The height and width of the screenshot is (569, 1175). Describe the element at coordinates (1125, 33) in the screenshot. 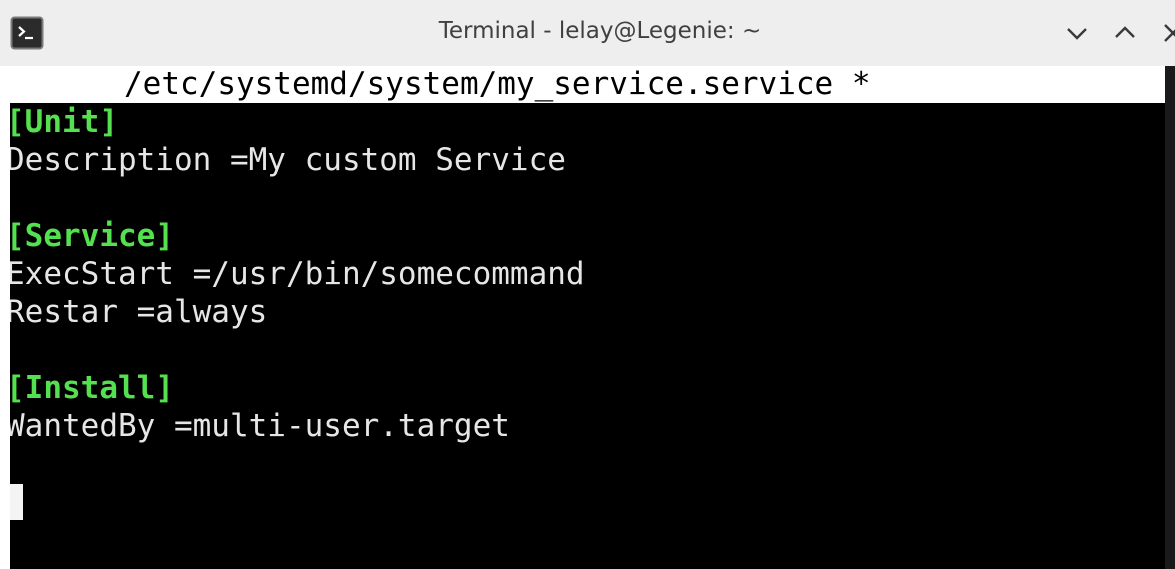

I see `chevron-up-icon` at that location.